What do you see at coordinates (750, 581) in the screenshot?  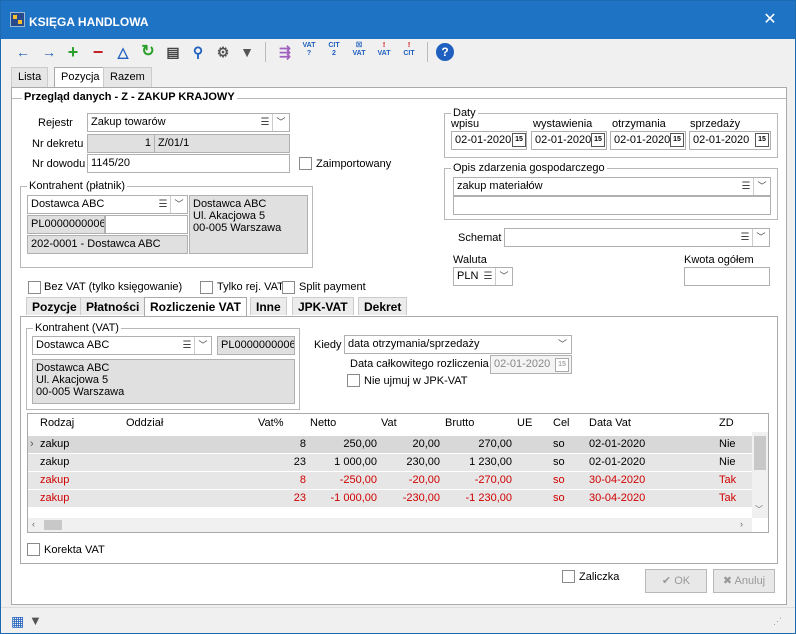 I see `anuluj-label: Anuluj` at bounding box center [750, 581].